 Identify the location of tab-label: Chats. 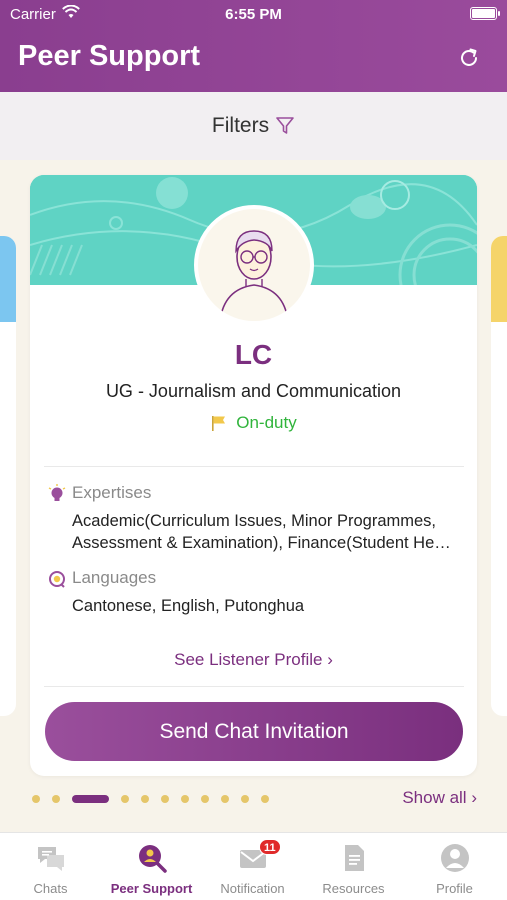
(50, 888).